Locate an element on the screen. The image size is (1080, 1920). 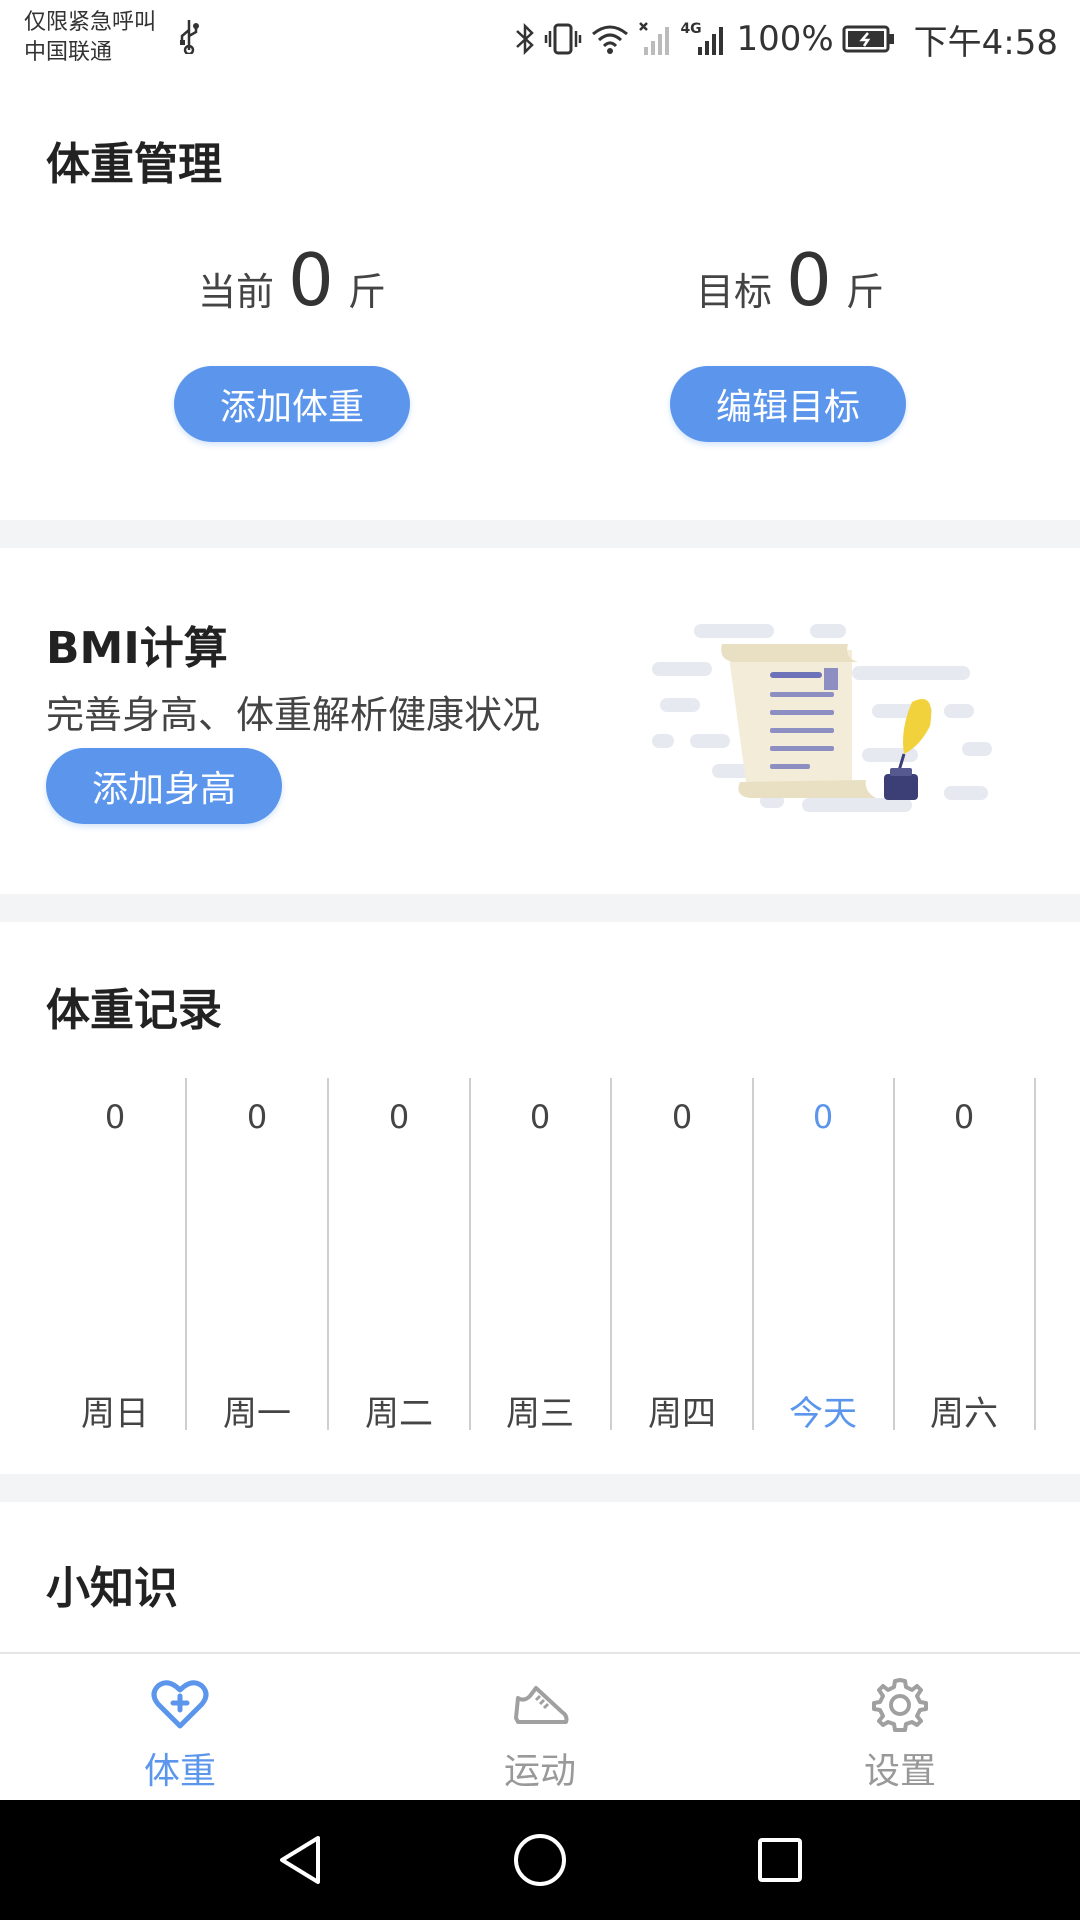
usb-icon is located at coordinates (189, 37).